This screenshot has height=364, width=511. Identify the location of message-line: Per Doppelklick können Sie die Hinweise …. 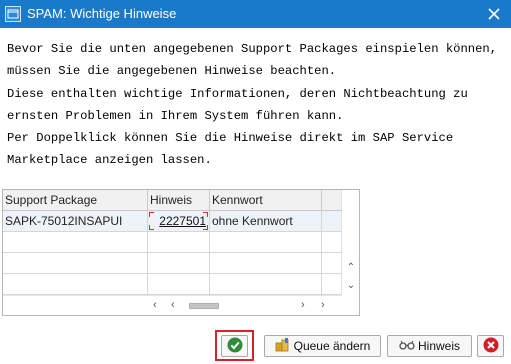
(230, 138).